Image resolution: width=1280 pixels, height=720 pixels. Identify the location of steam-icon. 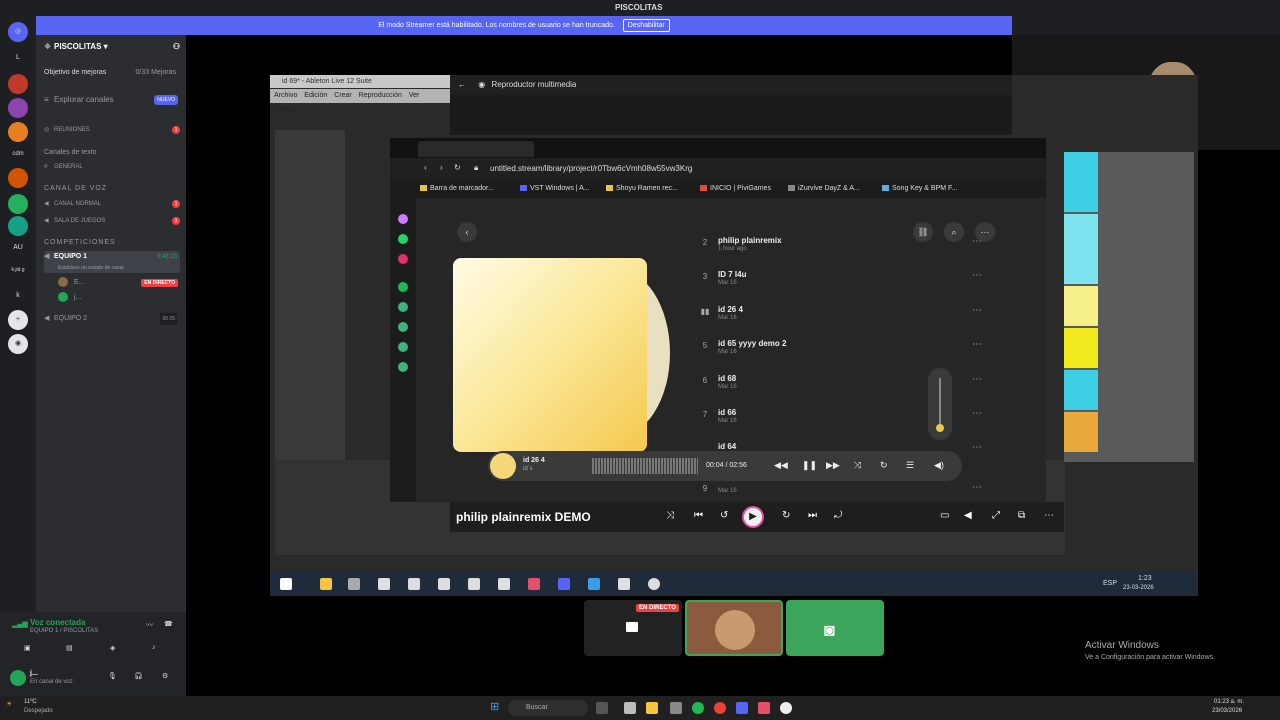
(594, 584).